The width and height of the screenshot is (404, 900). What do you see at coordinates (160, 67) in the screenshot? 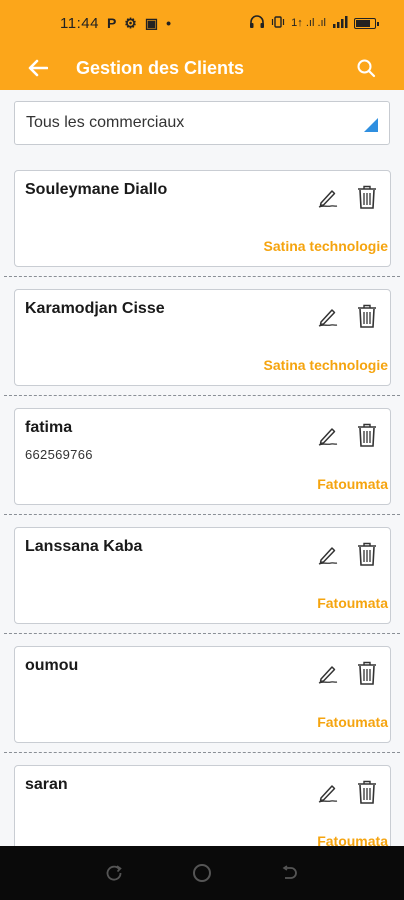
I see `page-title: Gestion des Clients` at bounding box center [160, 67].